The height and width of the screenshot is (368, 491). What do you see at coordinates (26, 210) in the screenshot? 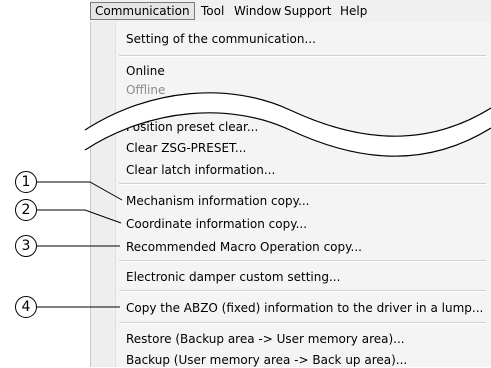
I see `callout-2: 2` at bounding box center [26, 210].